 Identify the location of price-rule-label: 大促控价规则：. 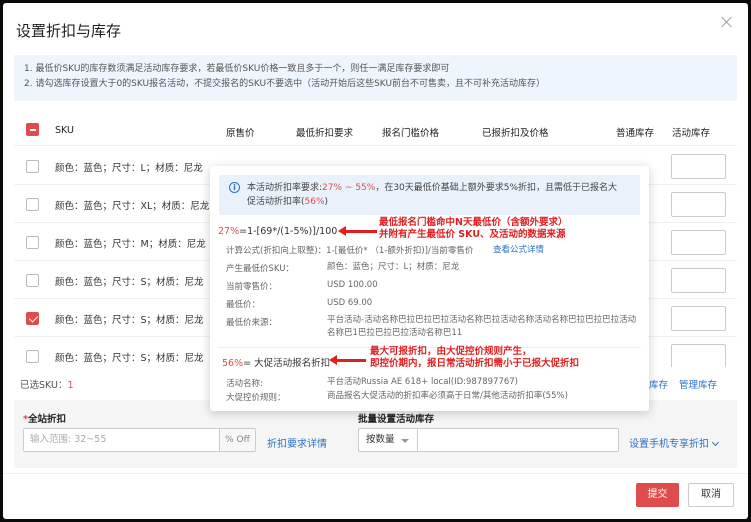
(256, 398).